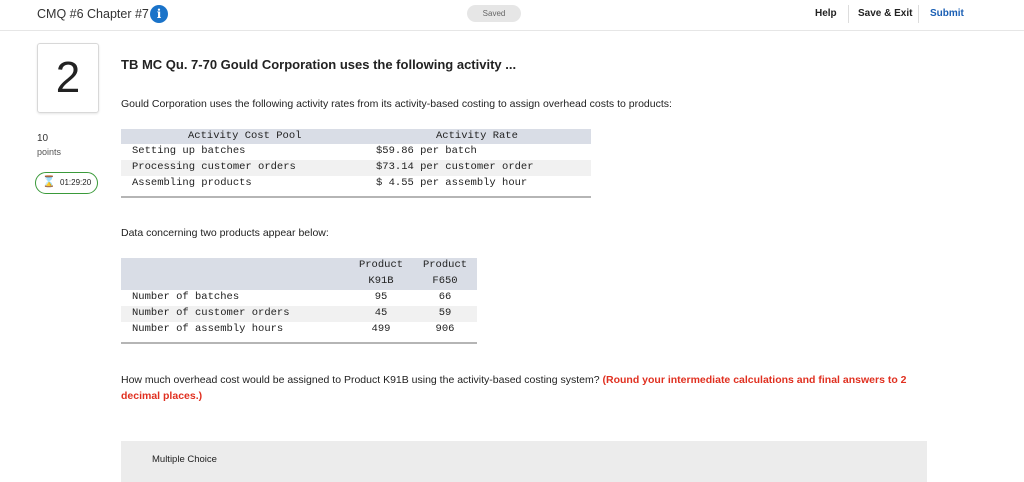 The width and height of the screenshot is (1024, 482). What do you see at coordinates (184, 459) in the screenshot?
I see `multiple-choice-label: Multiple Choice` at bounding box center [184, 459].